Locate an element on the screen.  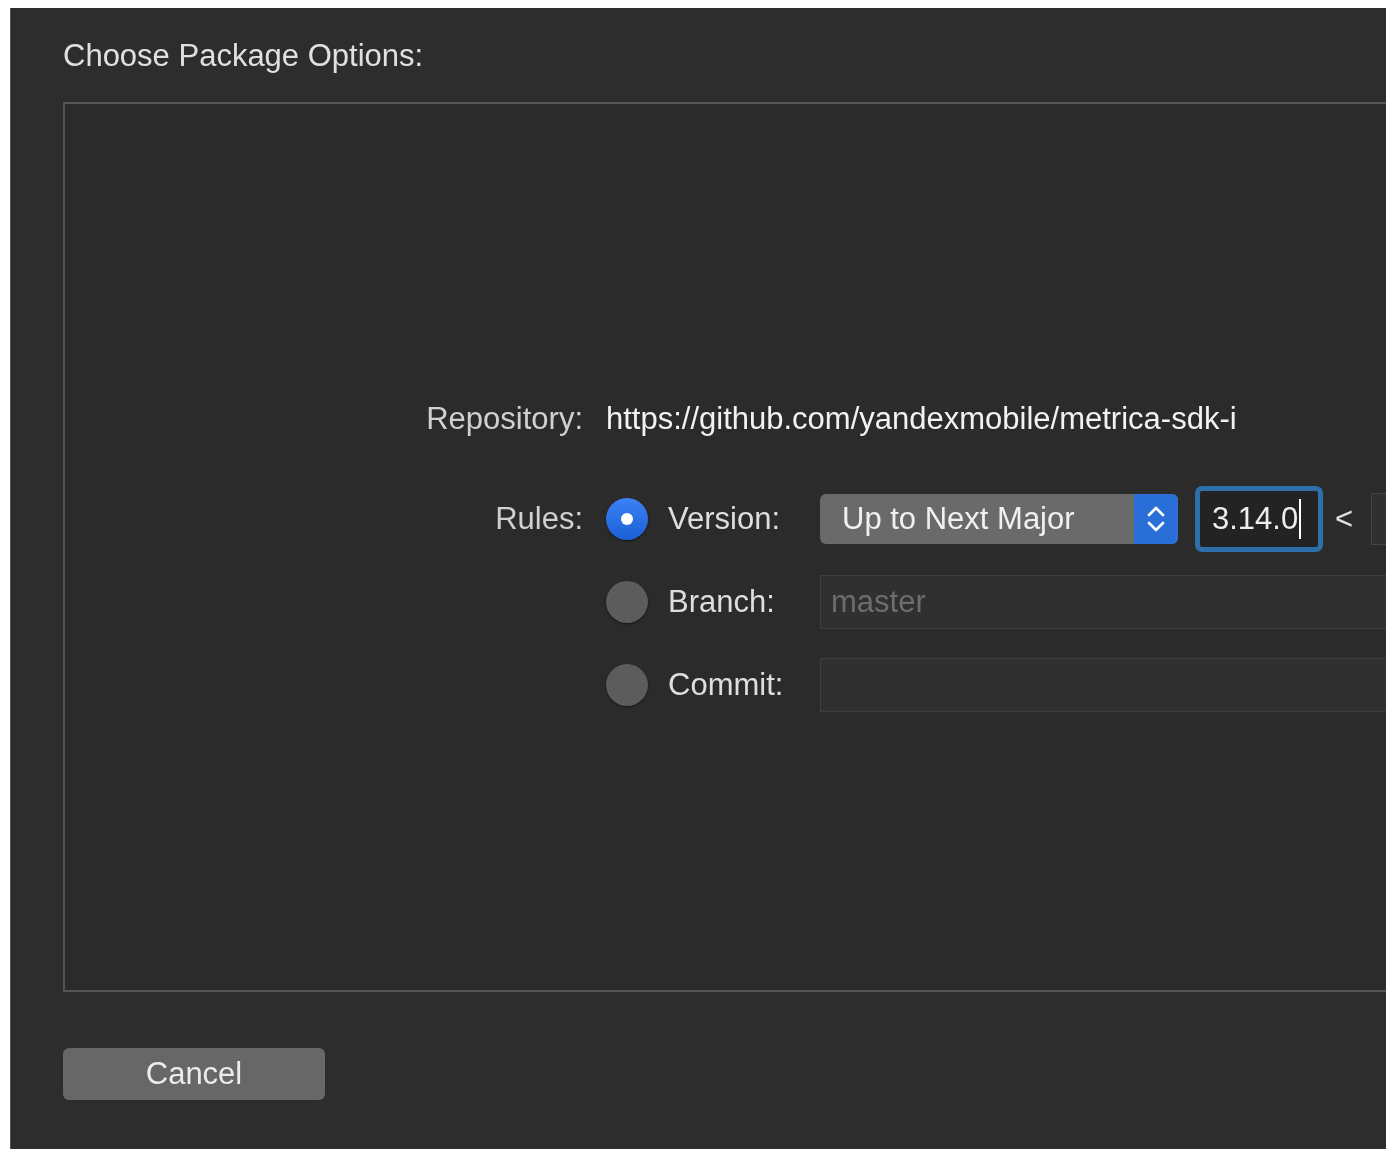
up-down-arrows-icon is located at coordinates (1156, 518).